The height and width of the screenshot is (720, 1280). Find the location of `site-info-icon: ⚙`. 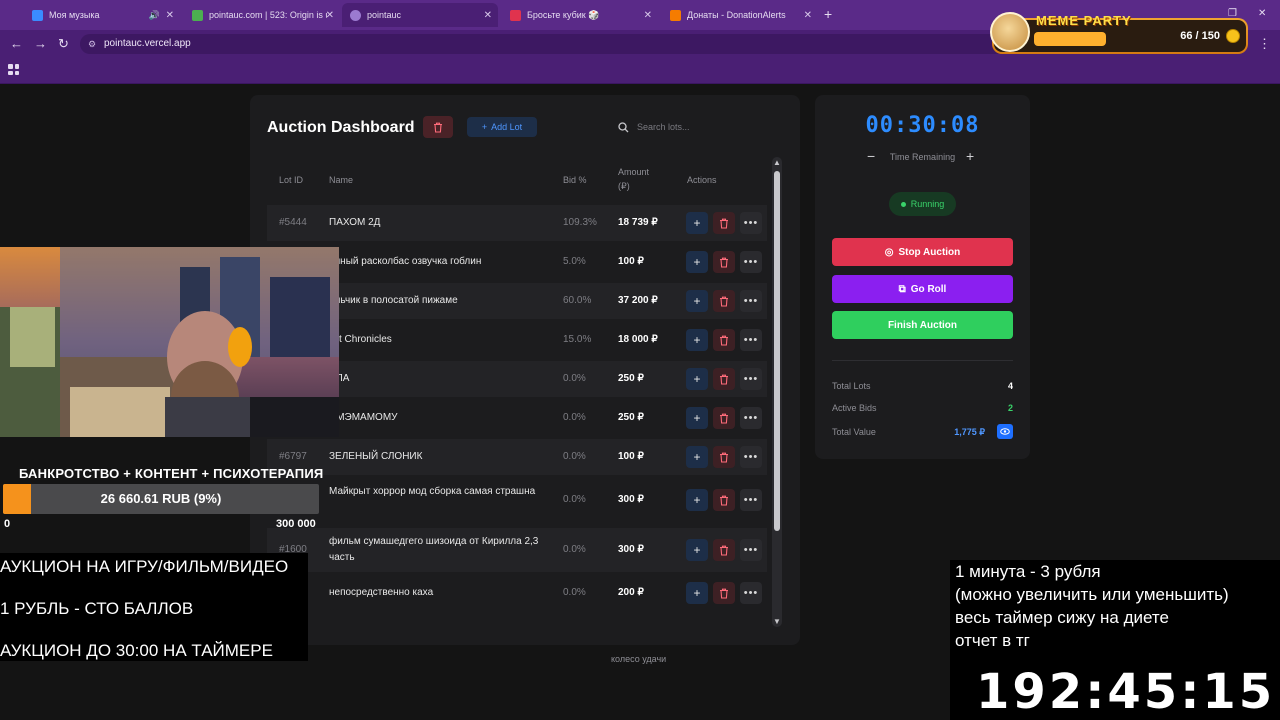

site-info-icon: ⚙ is located at coordinates (92, 44).